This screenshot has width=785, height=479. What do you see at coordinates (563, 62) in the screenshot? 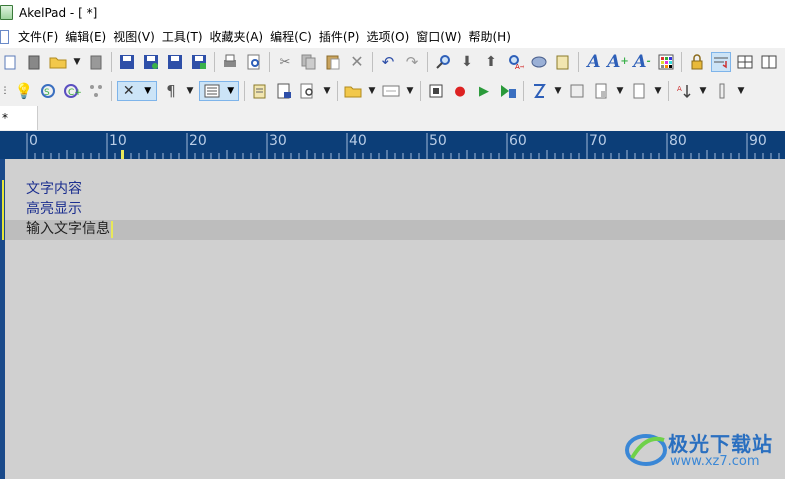
I see `clipboard-icon` at bounding box center [563, 62].